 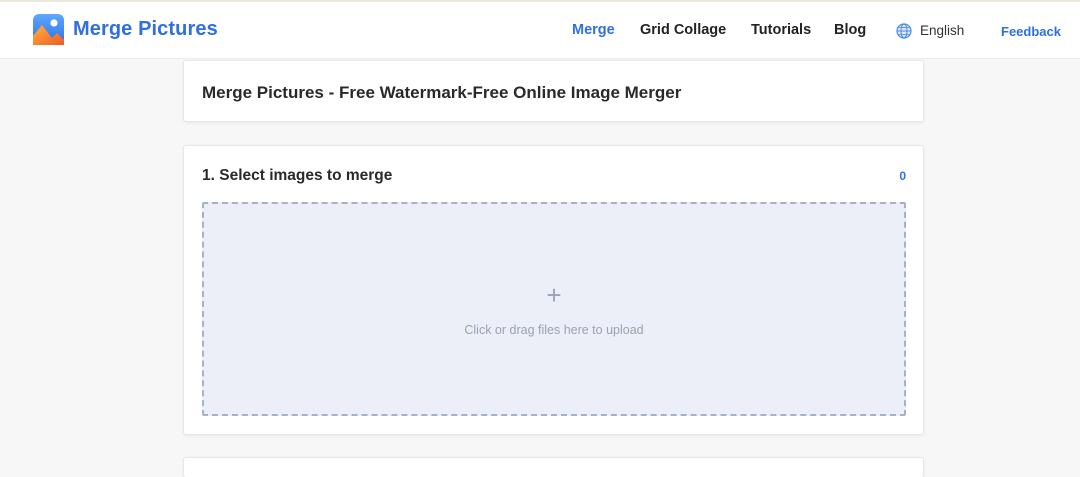 I want to click on feedback-link: Feedback, so click(x=1031, y=31).